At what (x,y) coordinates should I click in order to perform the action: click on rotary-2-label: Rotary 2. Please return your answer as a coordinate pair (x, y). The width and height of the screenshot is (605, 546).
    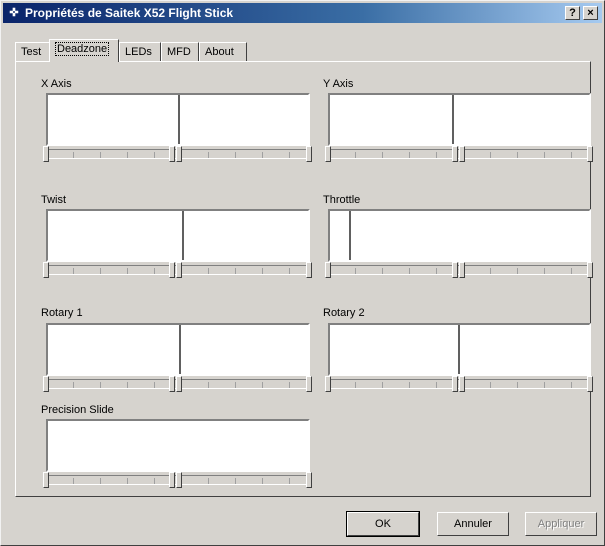
    Looking at the image, I should click on (344, 313).